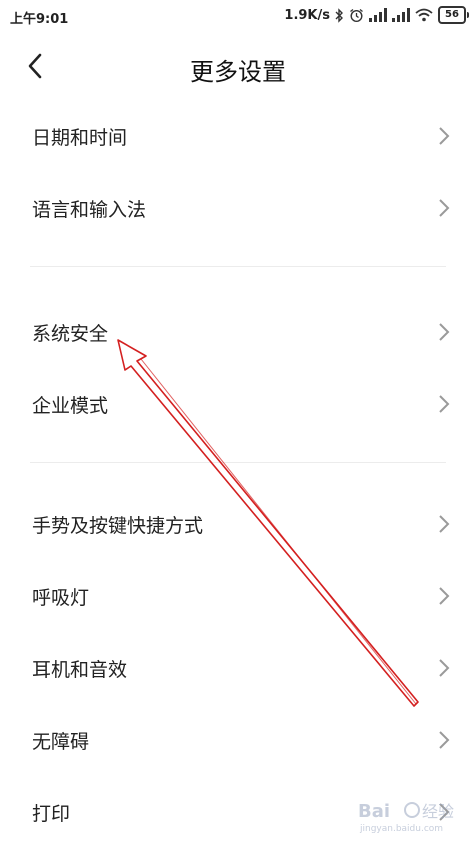 The width and height of the screenshot is (476, 848). I want to click on date-time-item: 日期和时间, so click(238, 136).